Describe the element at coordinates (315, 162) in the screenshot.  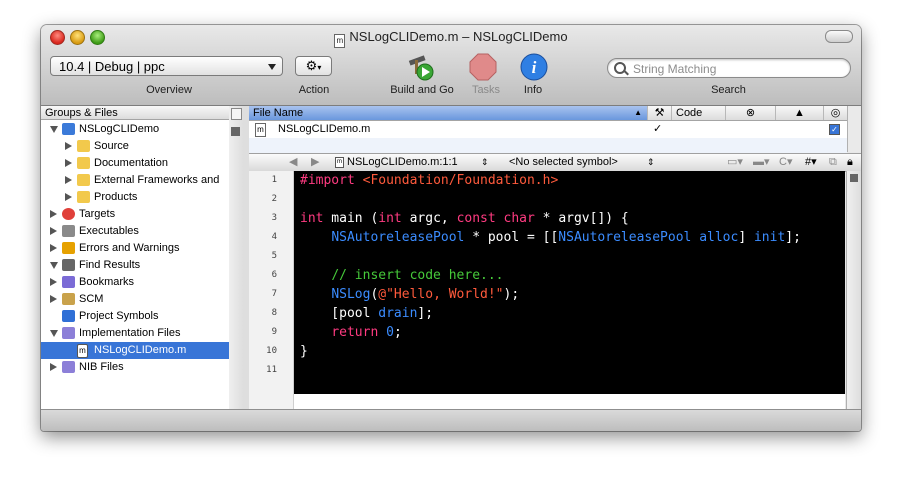
I see `forward-arrow-icon: ▶` at that location.